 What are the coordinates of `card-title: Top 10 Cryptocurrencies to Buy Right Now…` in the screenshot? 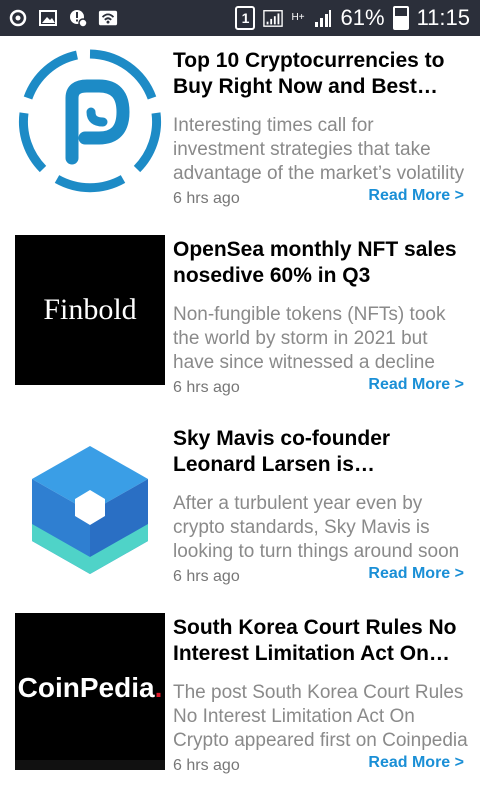 It's located at (321, 74).